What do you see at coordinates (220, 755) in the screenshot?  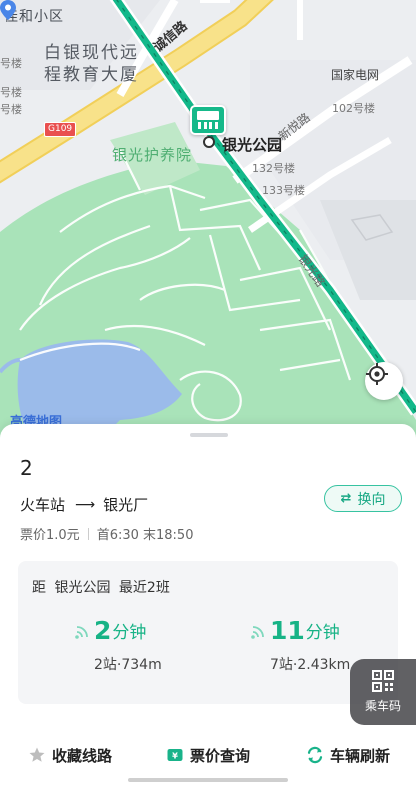 I see `fare-query-label: 票价查询` at bounding box center [220, 755].